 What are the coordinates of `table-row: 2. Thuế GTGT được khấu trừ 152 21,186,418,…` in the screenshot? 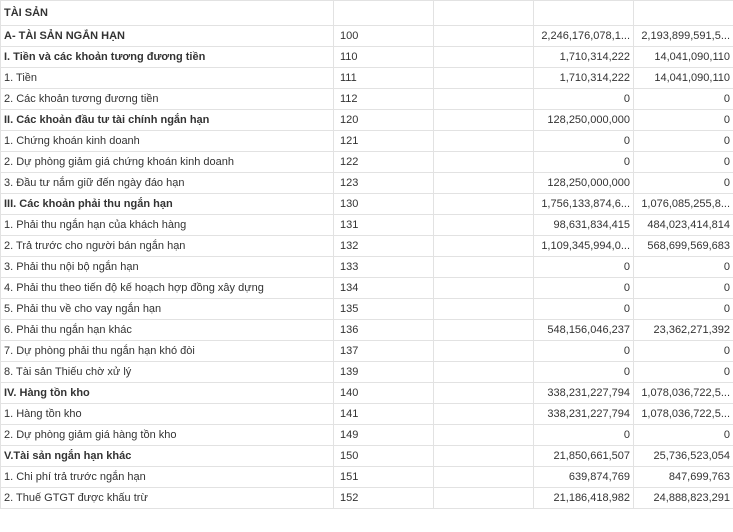 It's located at (366, 498).